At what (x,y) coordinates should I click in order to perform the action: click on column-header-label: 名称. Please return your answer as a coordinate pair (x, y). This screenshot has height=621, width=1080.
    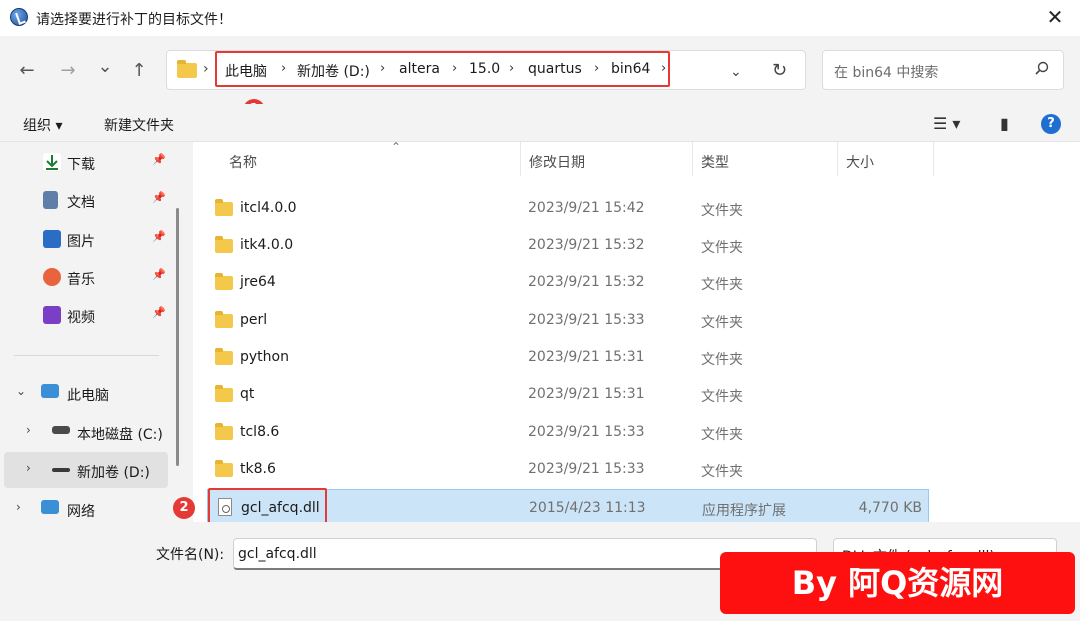
    Looking at the image, I should click on (243, 163).